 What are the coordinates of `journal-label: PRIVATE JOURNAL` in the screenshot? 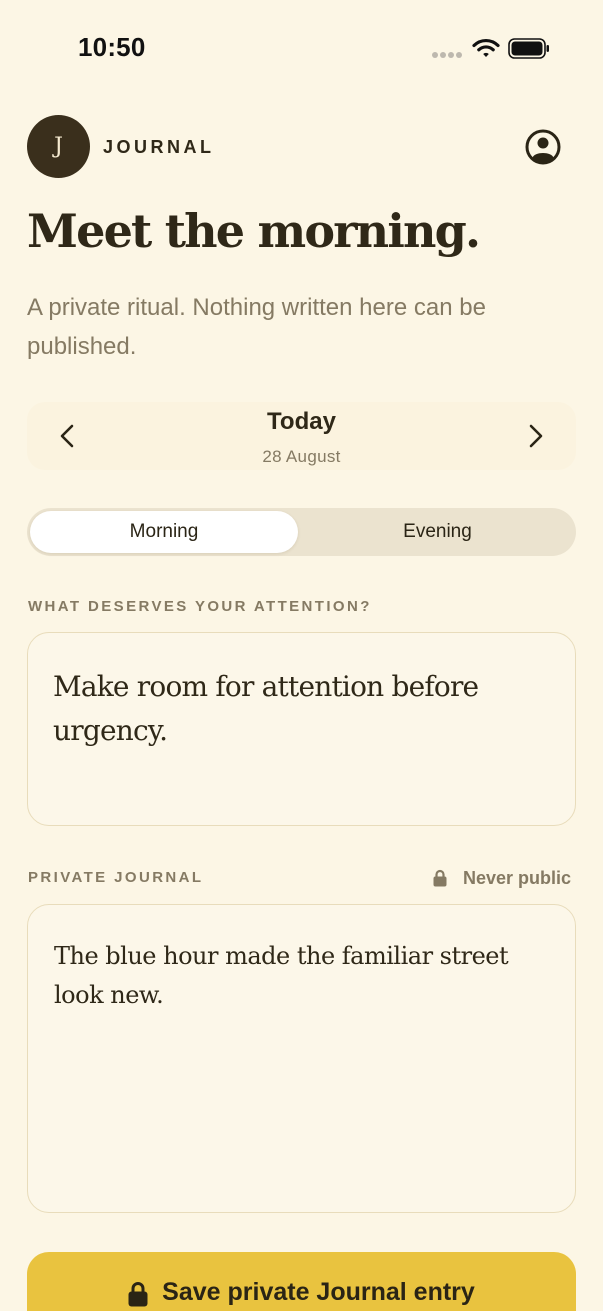 It's located at (116, 877).